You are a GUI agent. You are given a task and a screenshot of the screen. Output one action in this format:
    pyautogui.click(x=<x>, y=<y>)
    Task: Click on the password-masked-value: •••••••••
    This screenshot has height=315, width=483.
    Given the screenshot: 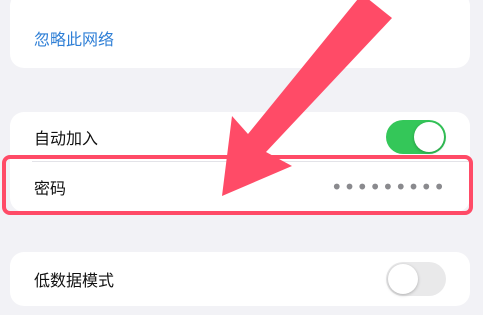 What is the action you would take?
    pyautogui.click(x=388, y=187)
    